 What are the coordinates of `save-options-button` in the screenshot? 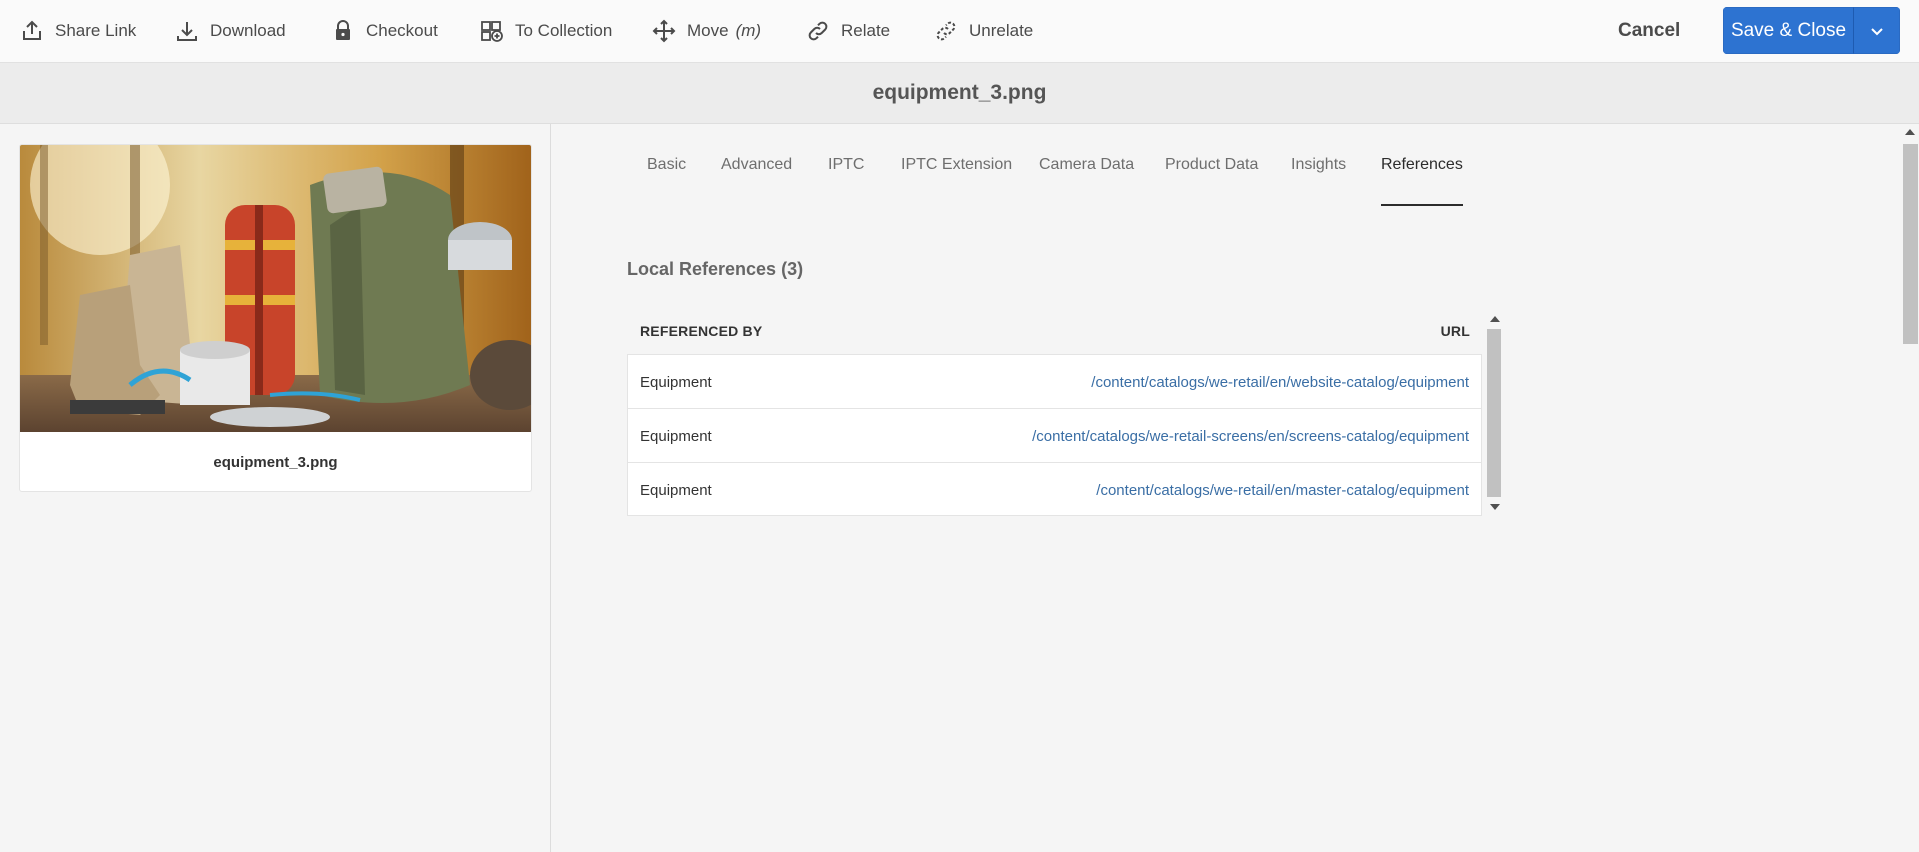 It's located at (1877, 30).